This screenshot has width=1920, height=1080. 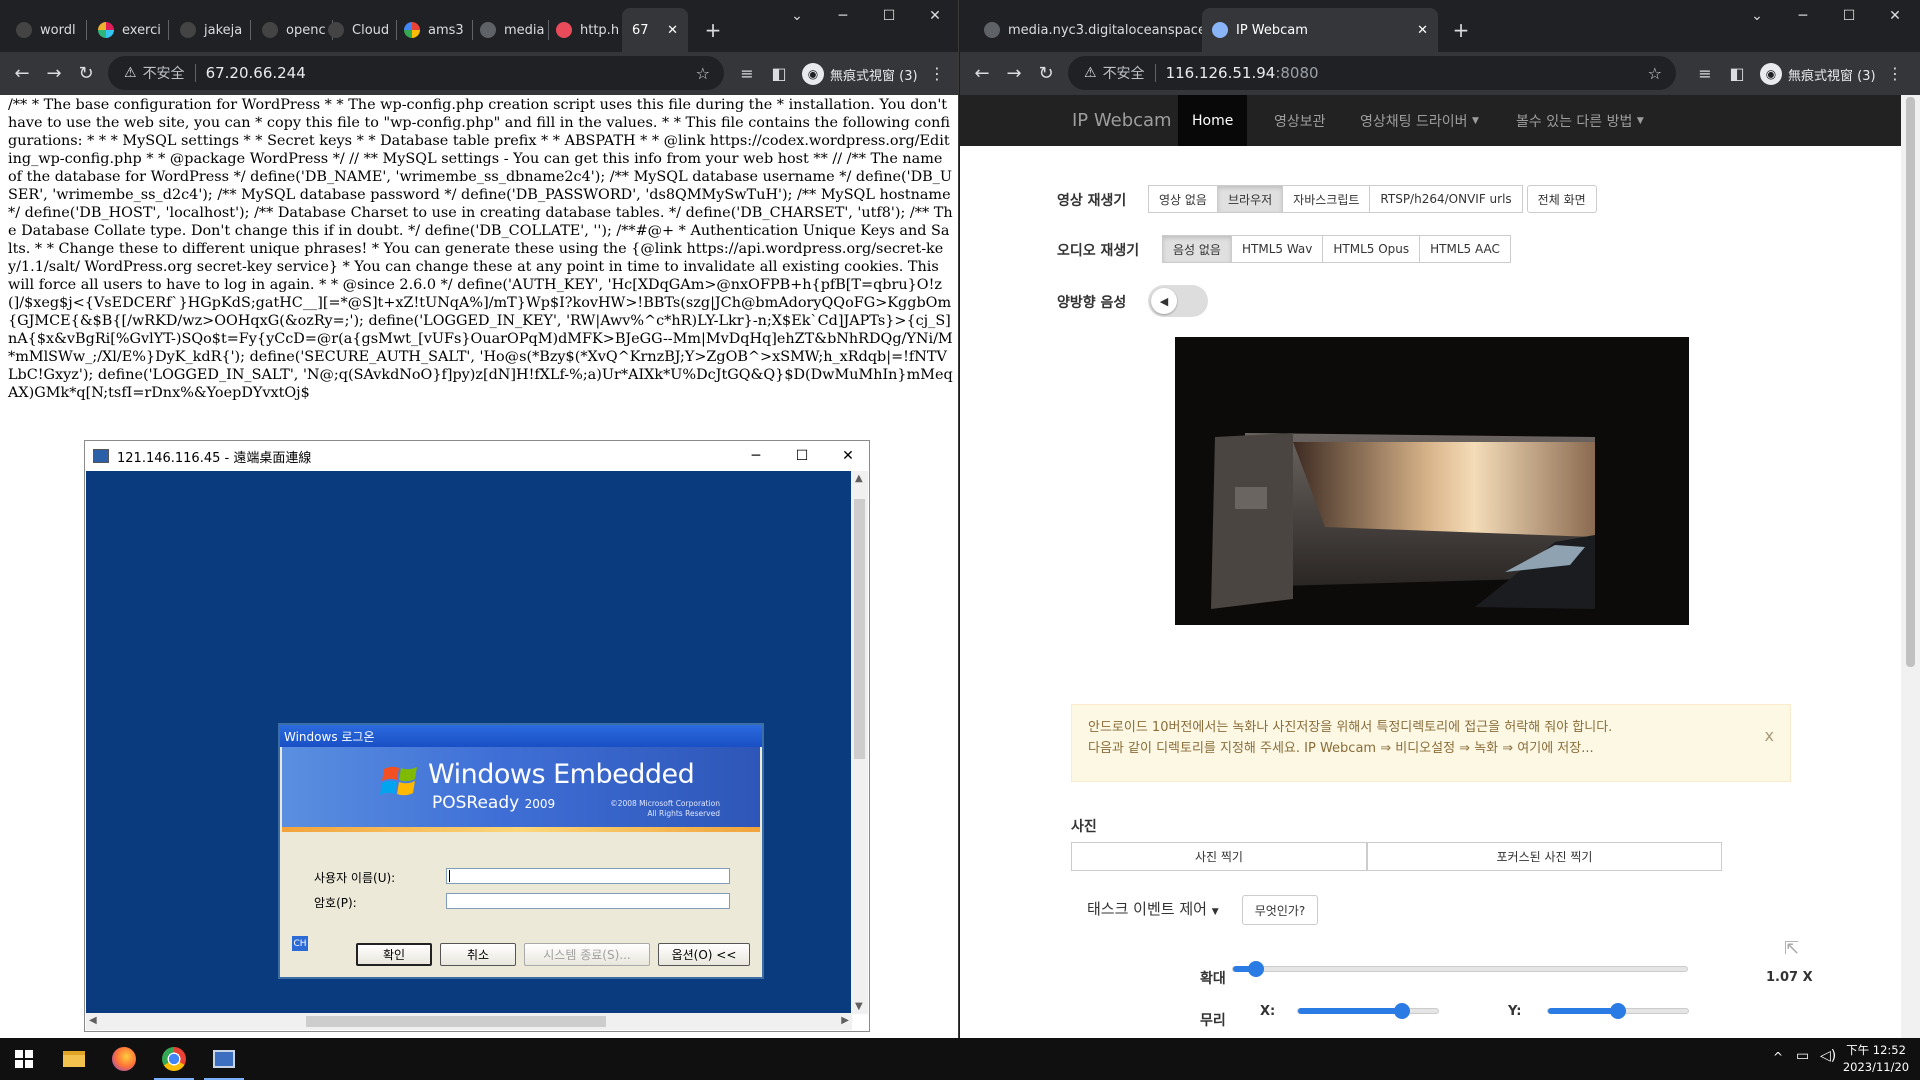 I want to click on rdp-vertical-scrollbar: ▲ ▼, so click(x=859, y=742).